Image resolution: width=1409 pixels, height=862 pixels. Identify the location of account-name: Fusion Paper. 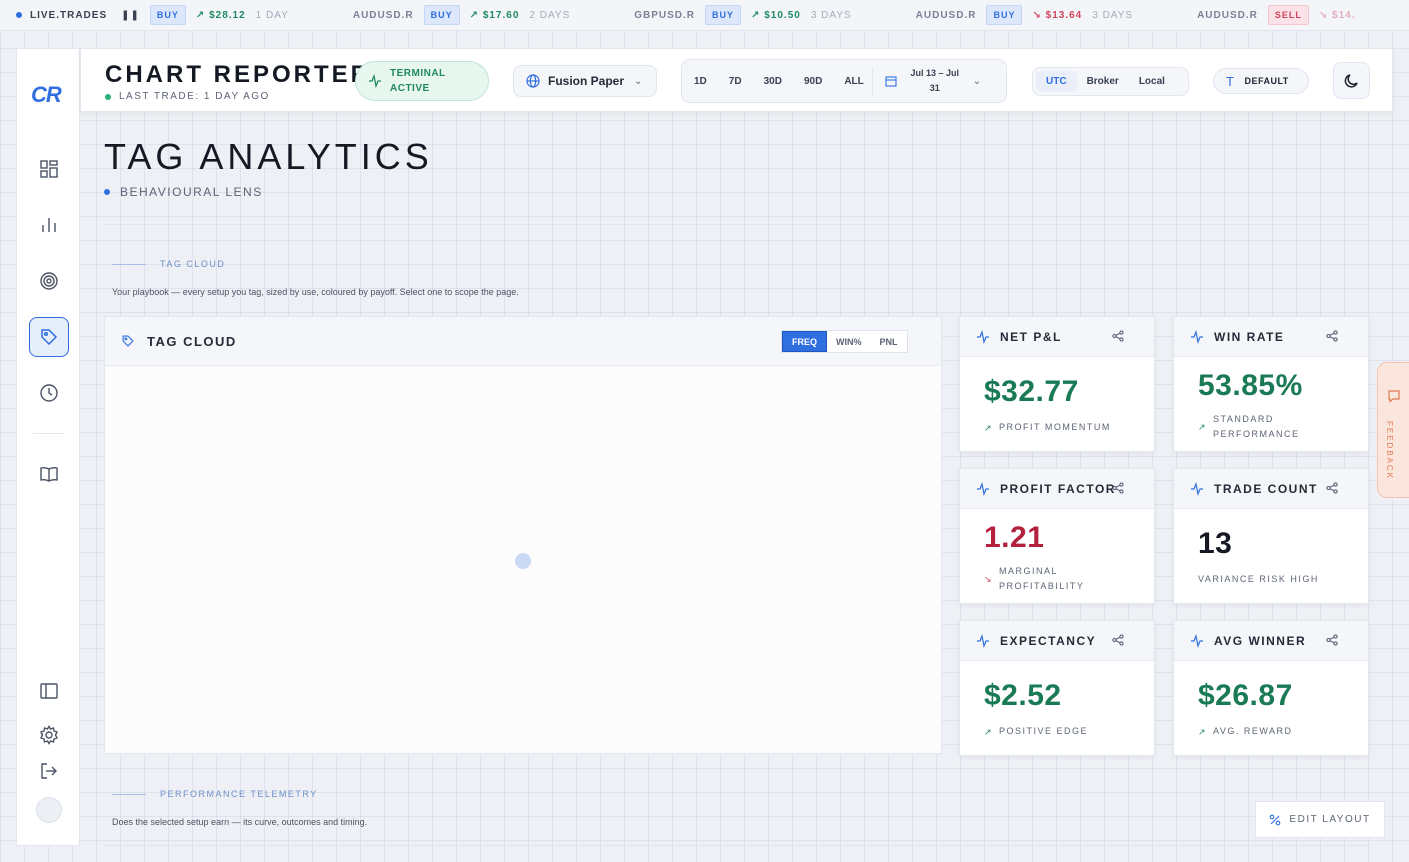
(586, 81).